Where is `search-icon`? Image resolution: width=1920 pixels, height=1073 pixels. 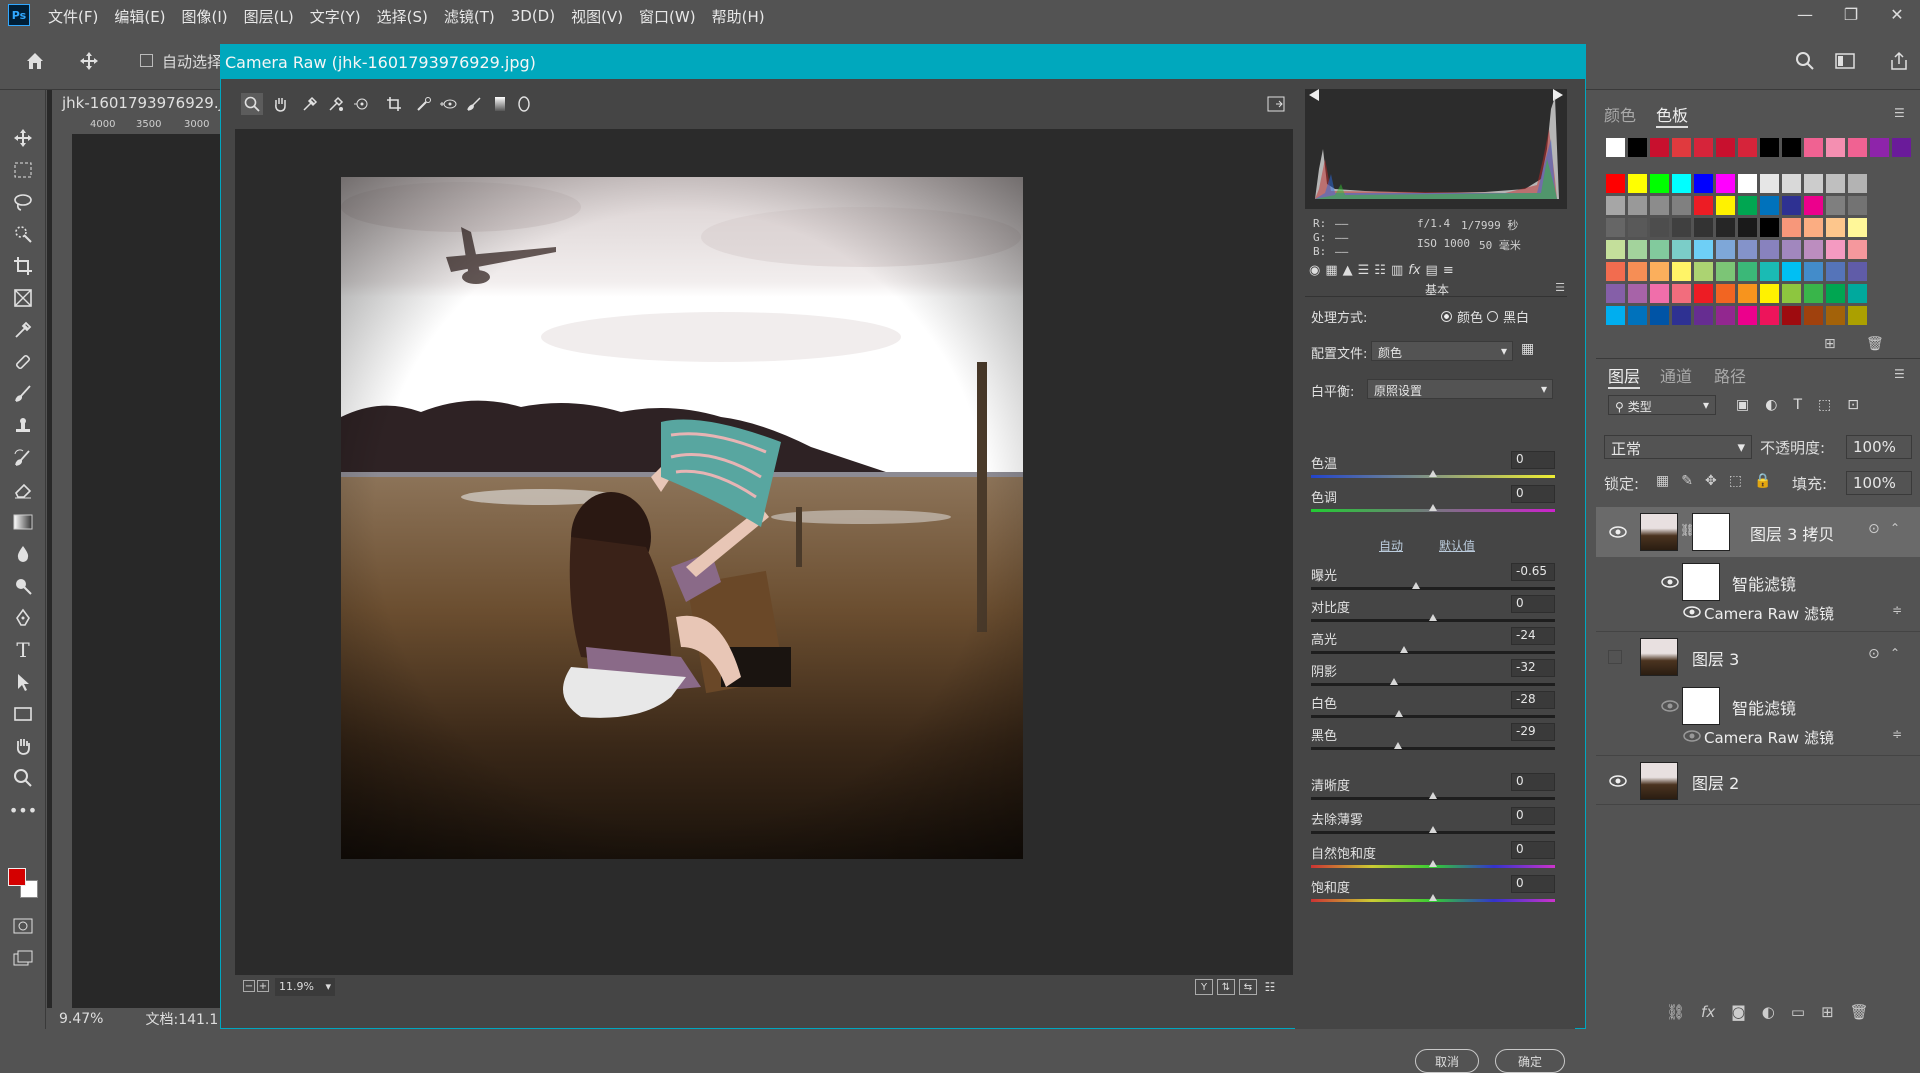
search-icon is located at coordinates (1805, 61).